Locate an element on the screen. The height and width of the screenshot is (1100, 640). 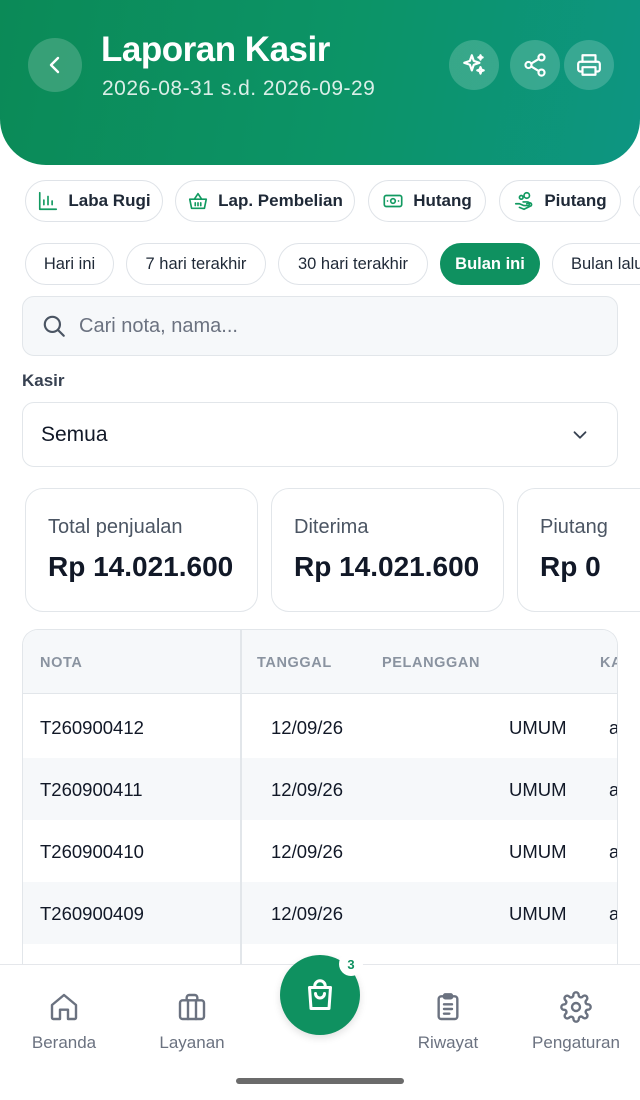
kasir-select: Semua is located at coordinates (320, 434).